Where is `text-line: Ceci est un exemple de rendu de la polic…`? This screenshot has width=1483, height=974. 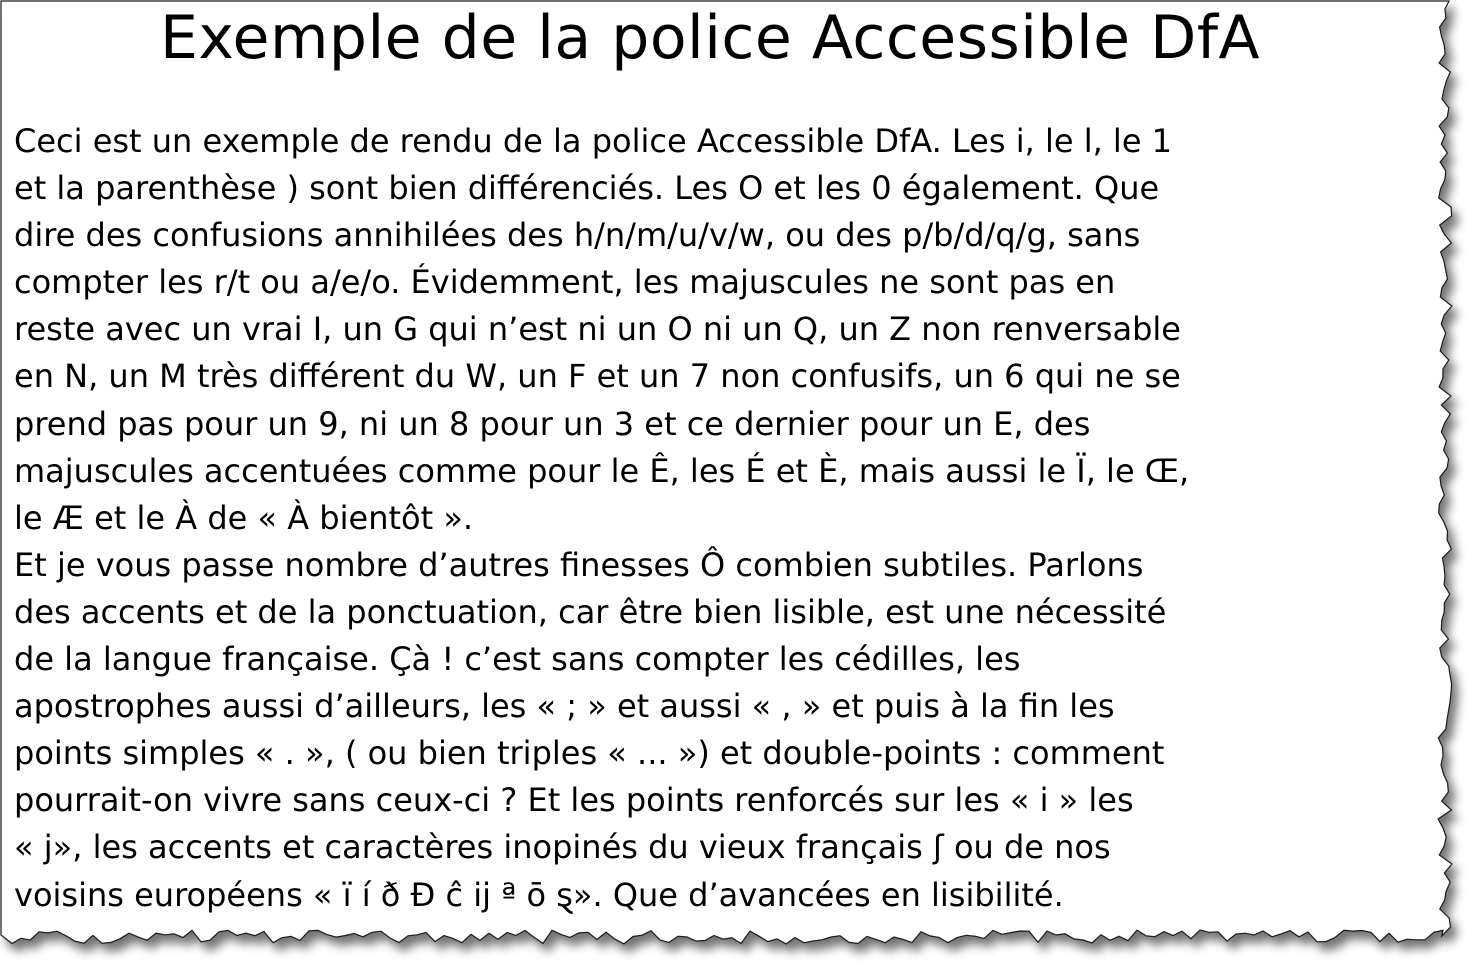 text-line: Ceci est un exemple de rendu de la polic… is located at coordinates (593, 141).